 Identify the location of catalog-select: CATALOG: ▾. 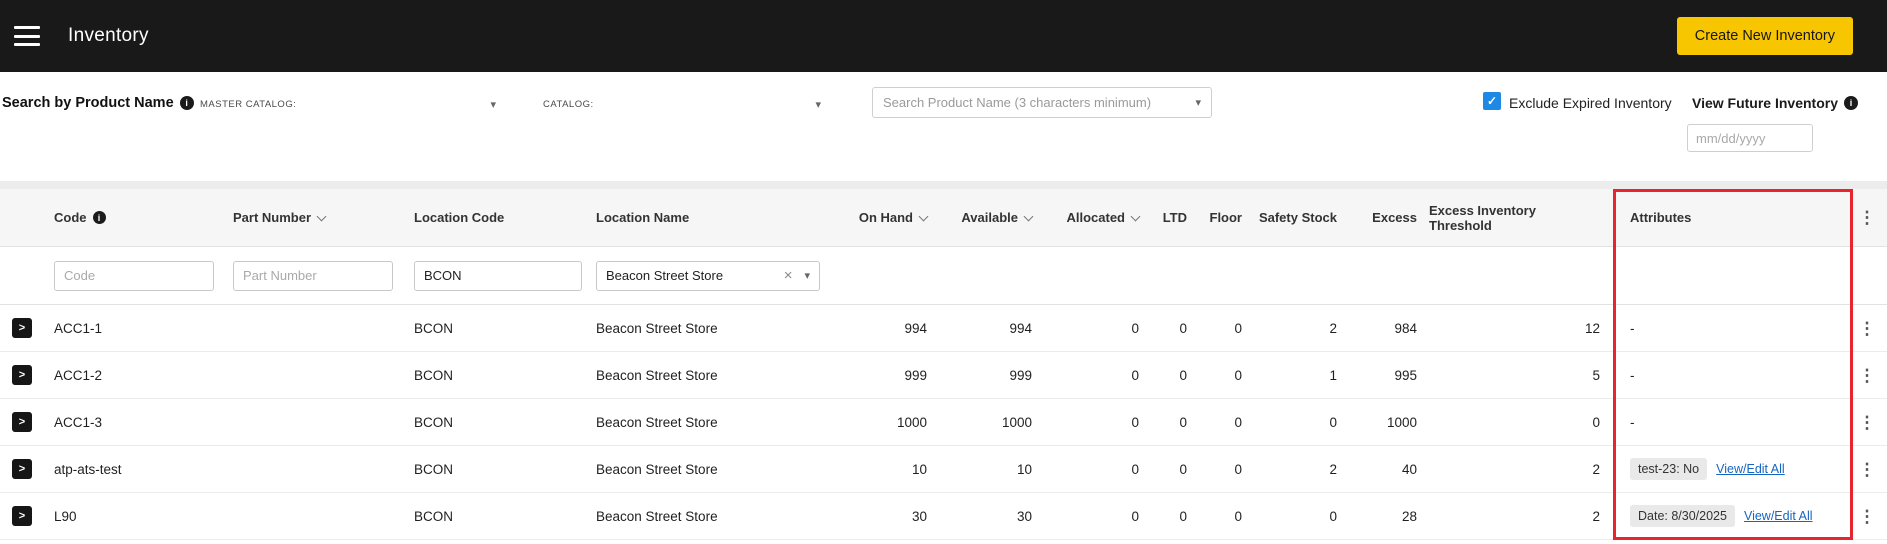
(682, 104).